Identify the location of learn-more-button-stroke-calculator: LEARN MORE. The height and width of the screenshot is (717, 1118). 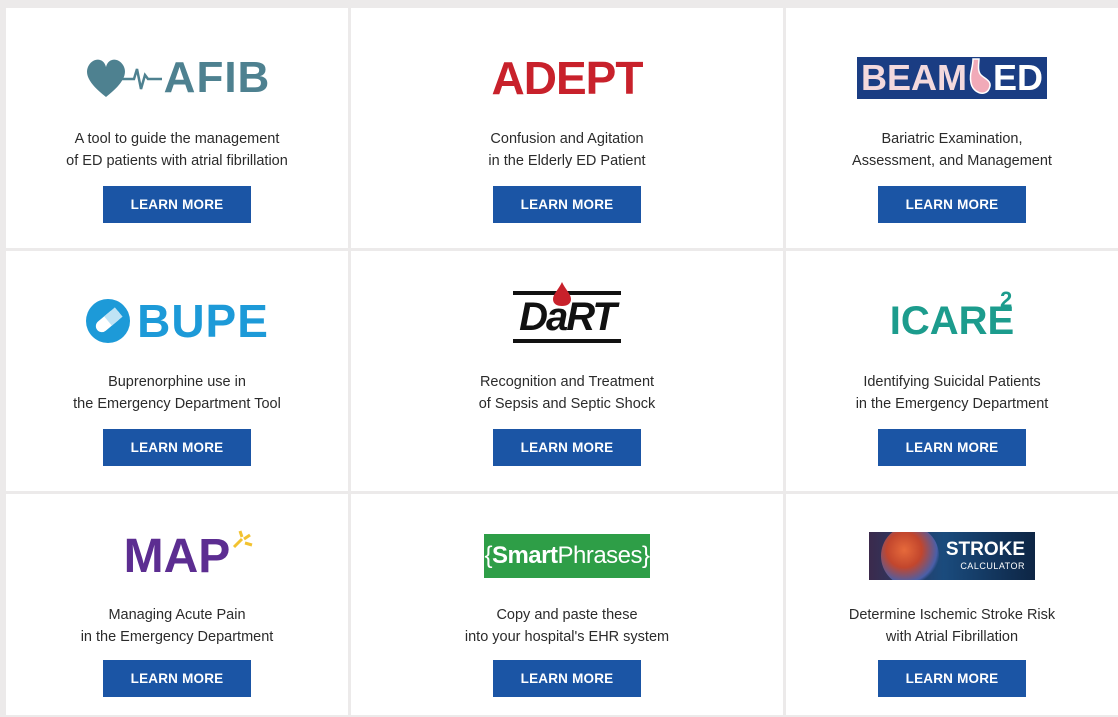
(952, 678).